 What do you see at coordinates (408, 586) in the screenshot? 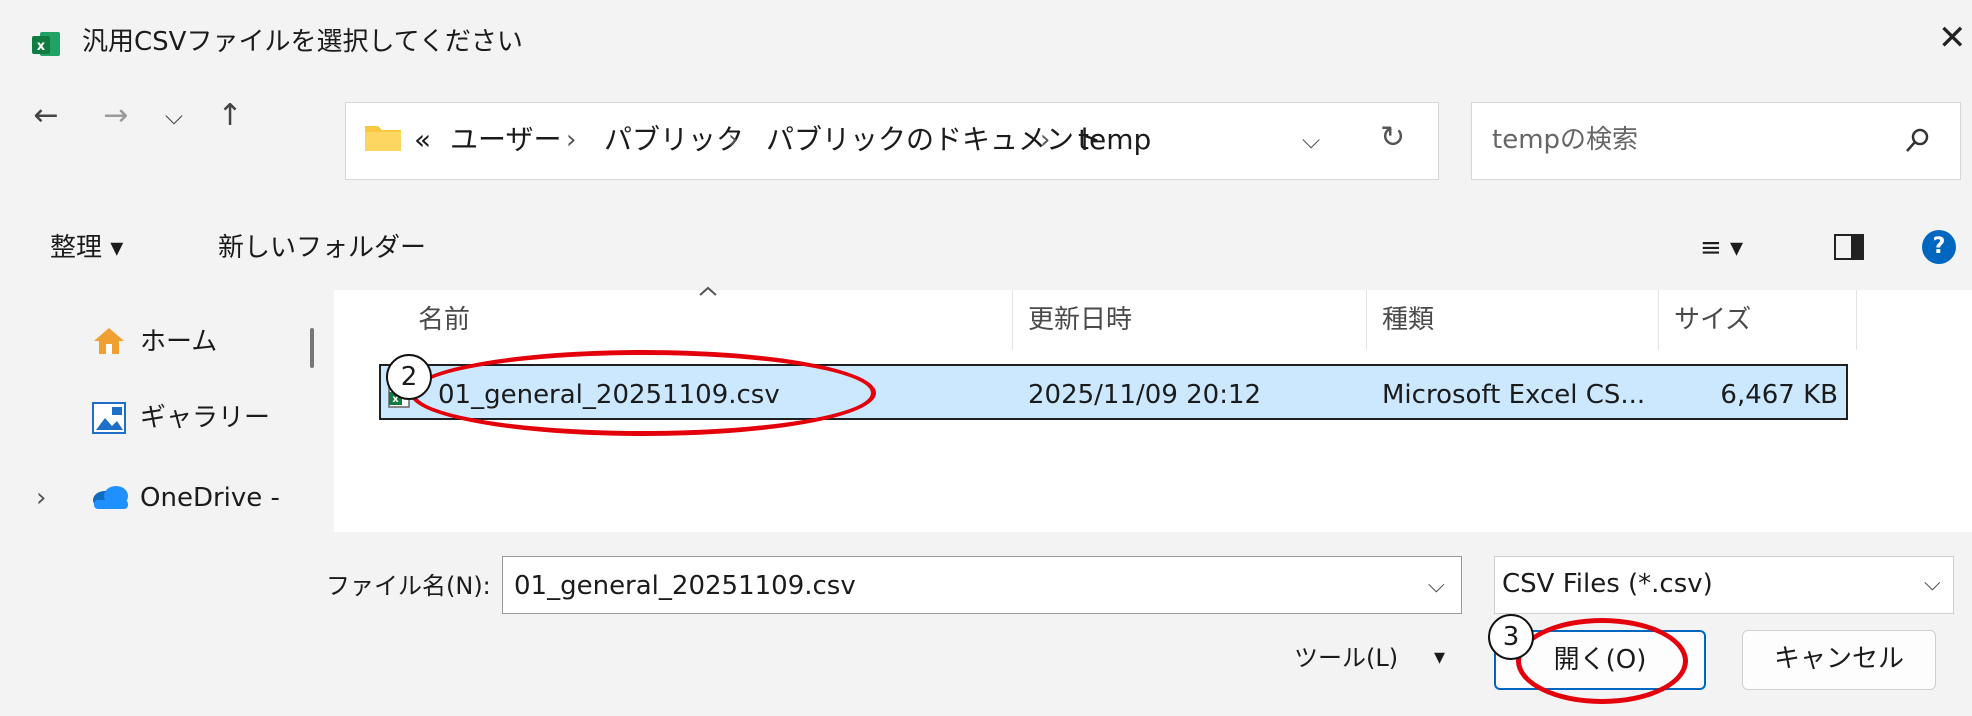
I see `filename-label: ファイル名(N):` at bounding box center [408, 586].